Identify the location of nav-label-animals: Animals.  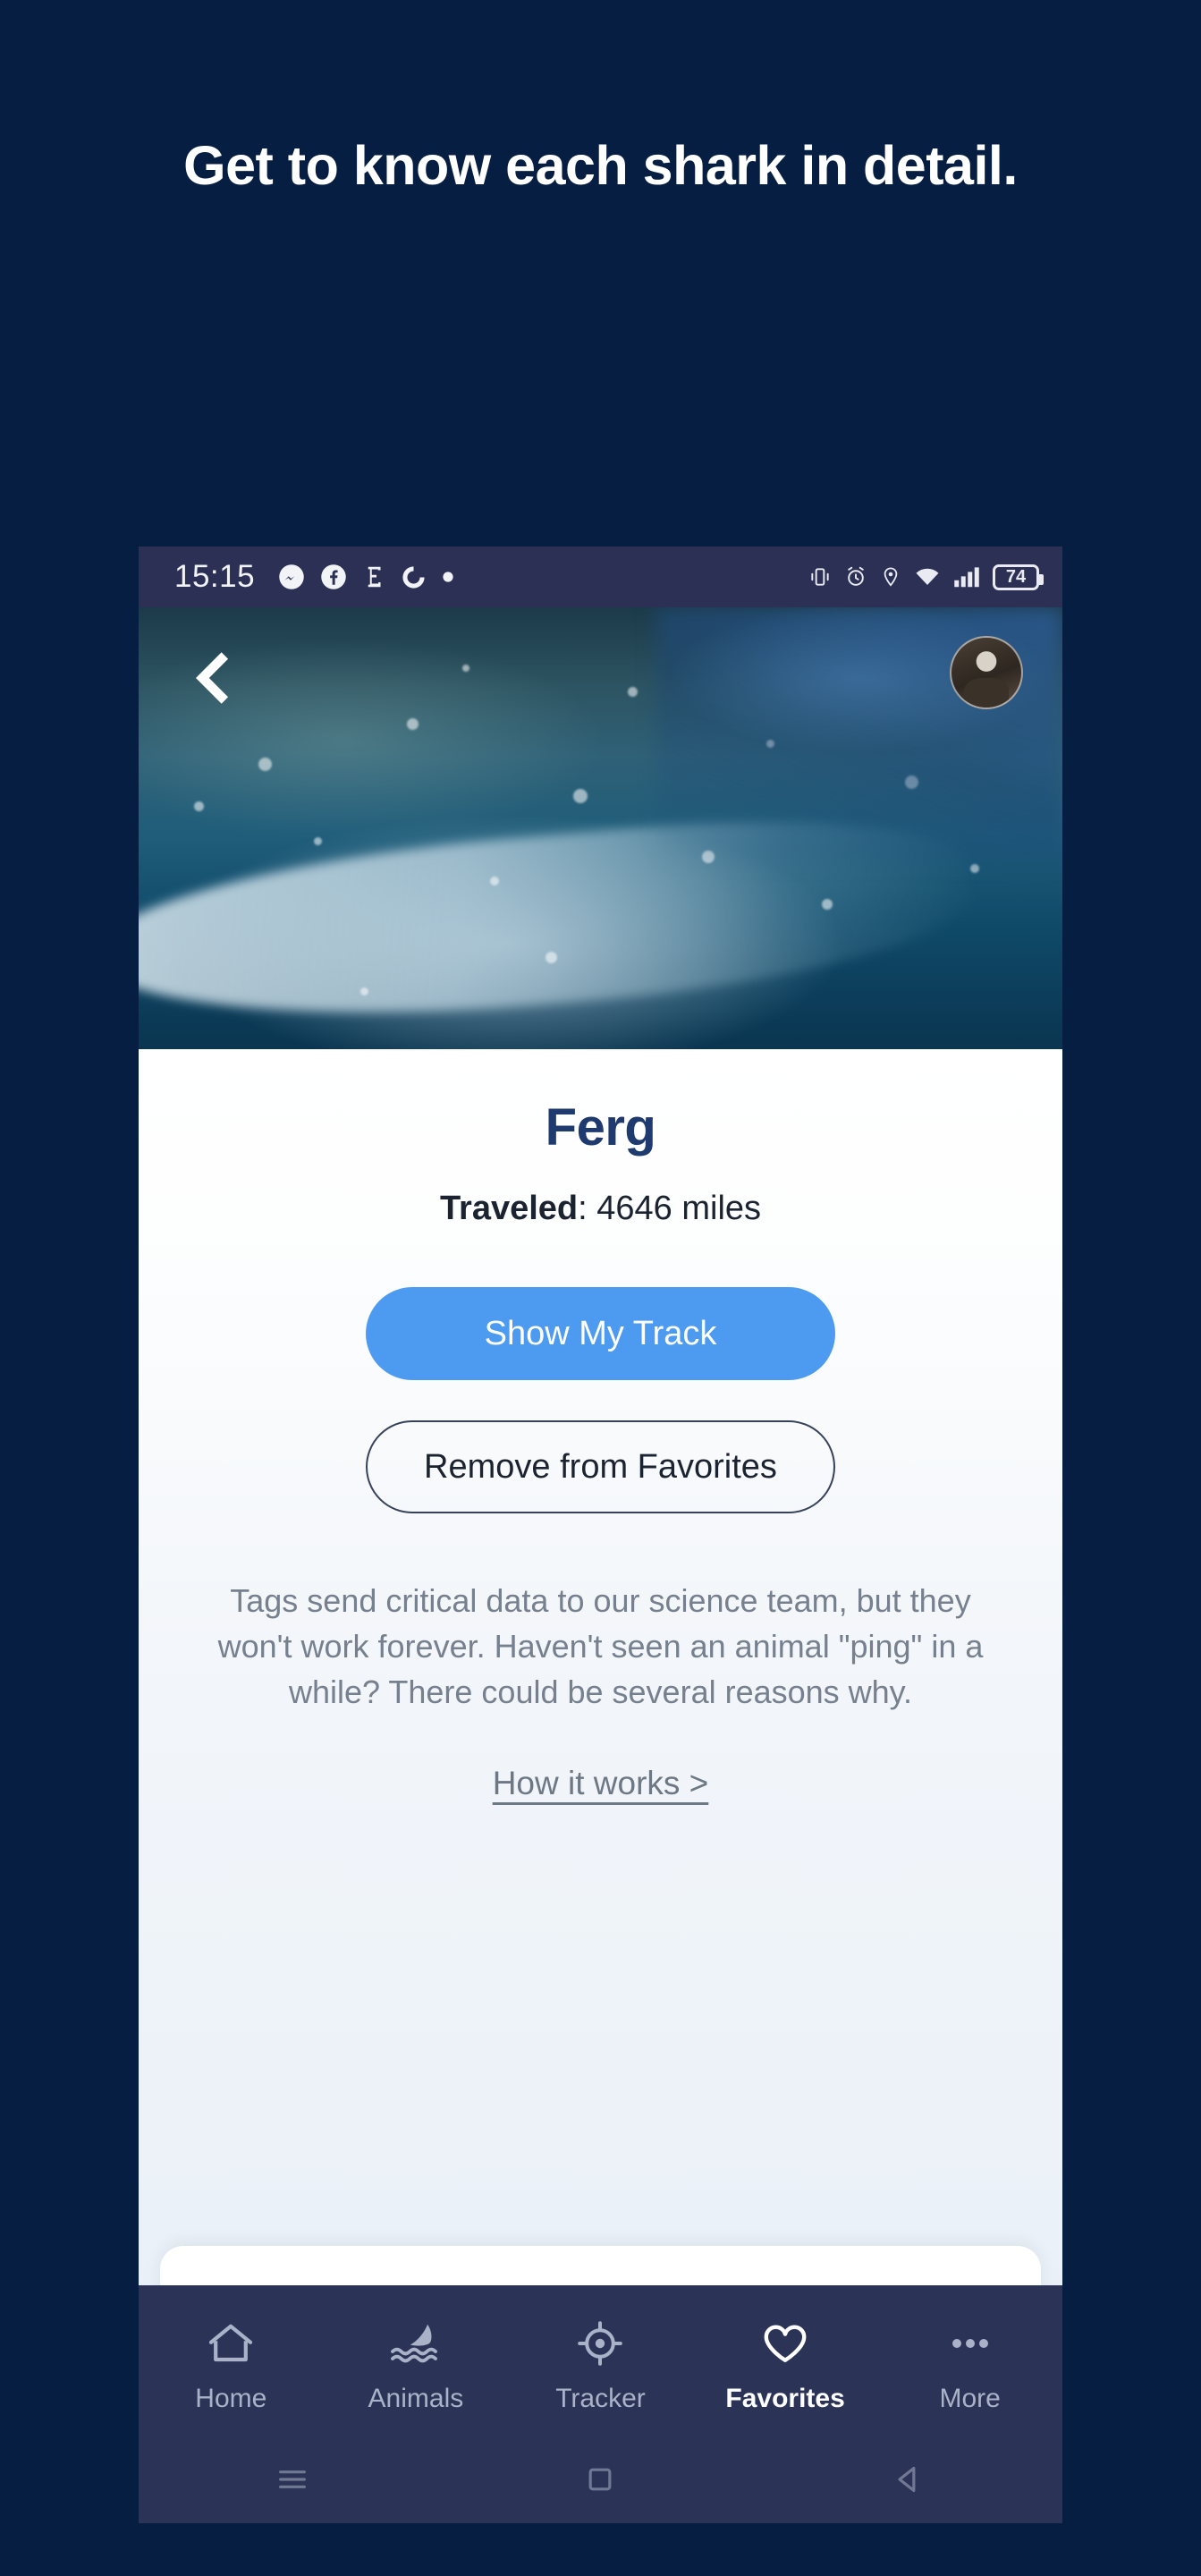
(416, 2398).